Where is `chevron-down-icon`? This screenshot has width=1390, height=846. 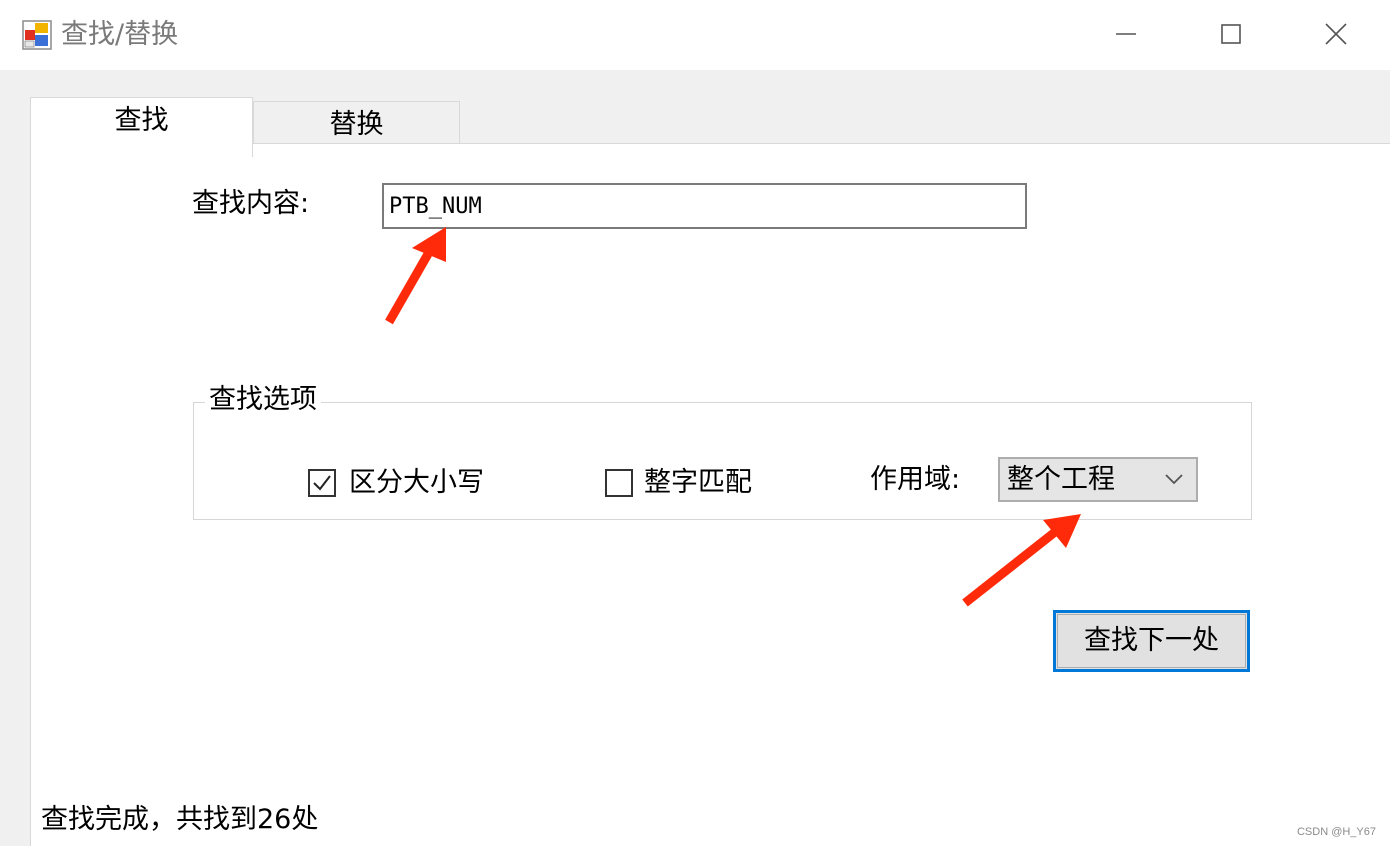
chevron-down-icon is located at coordinates (1174, 479).